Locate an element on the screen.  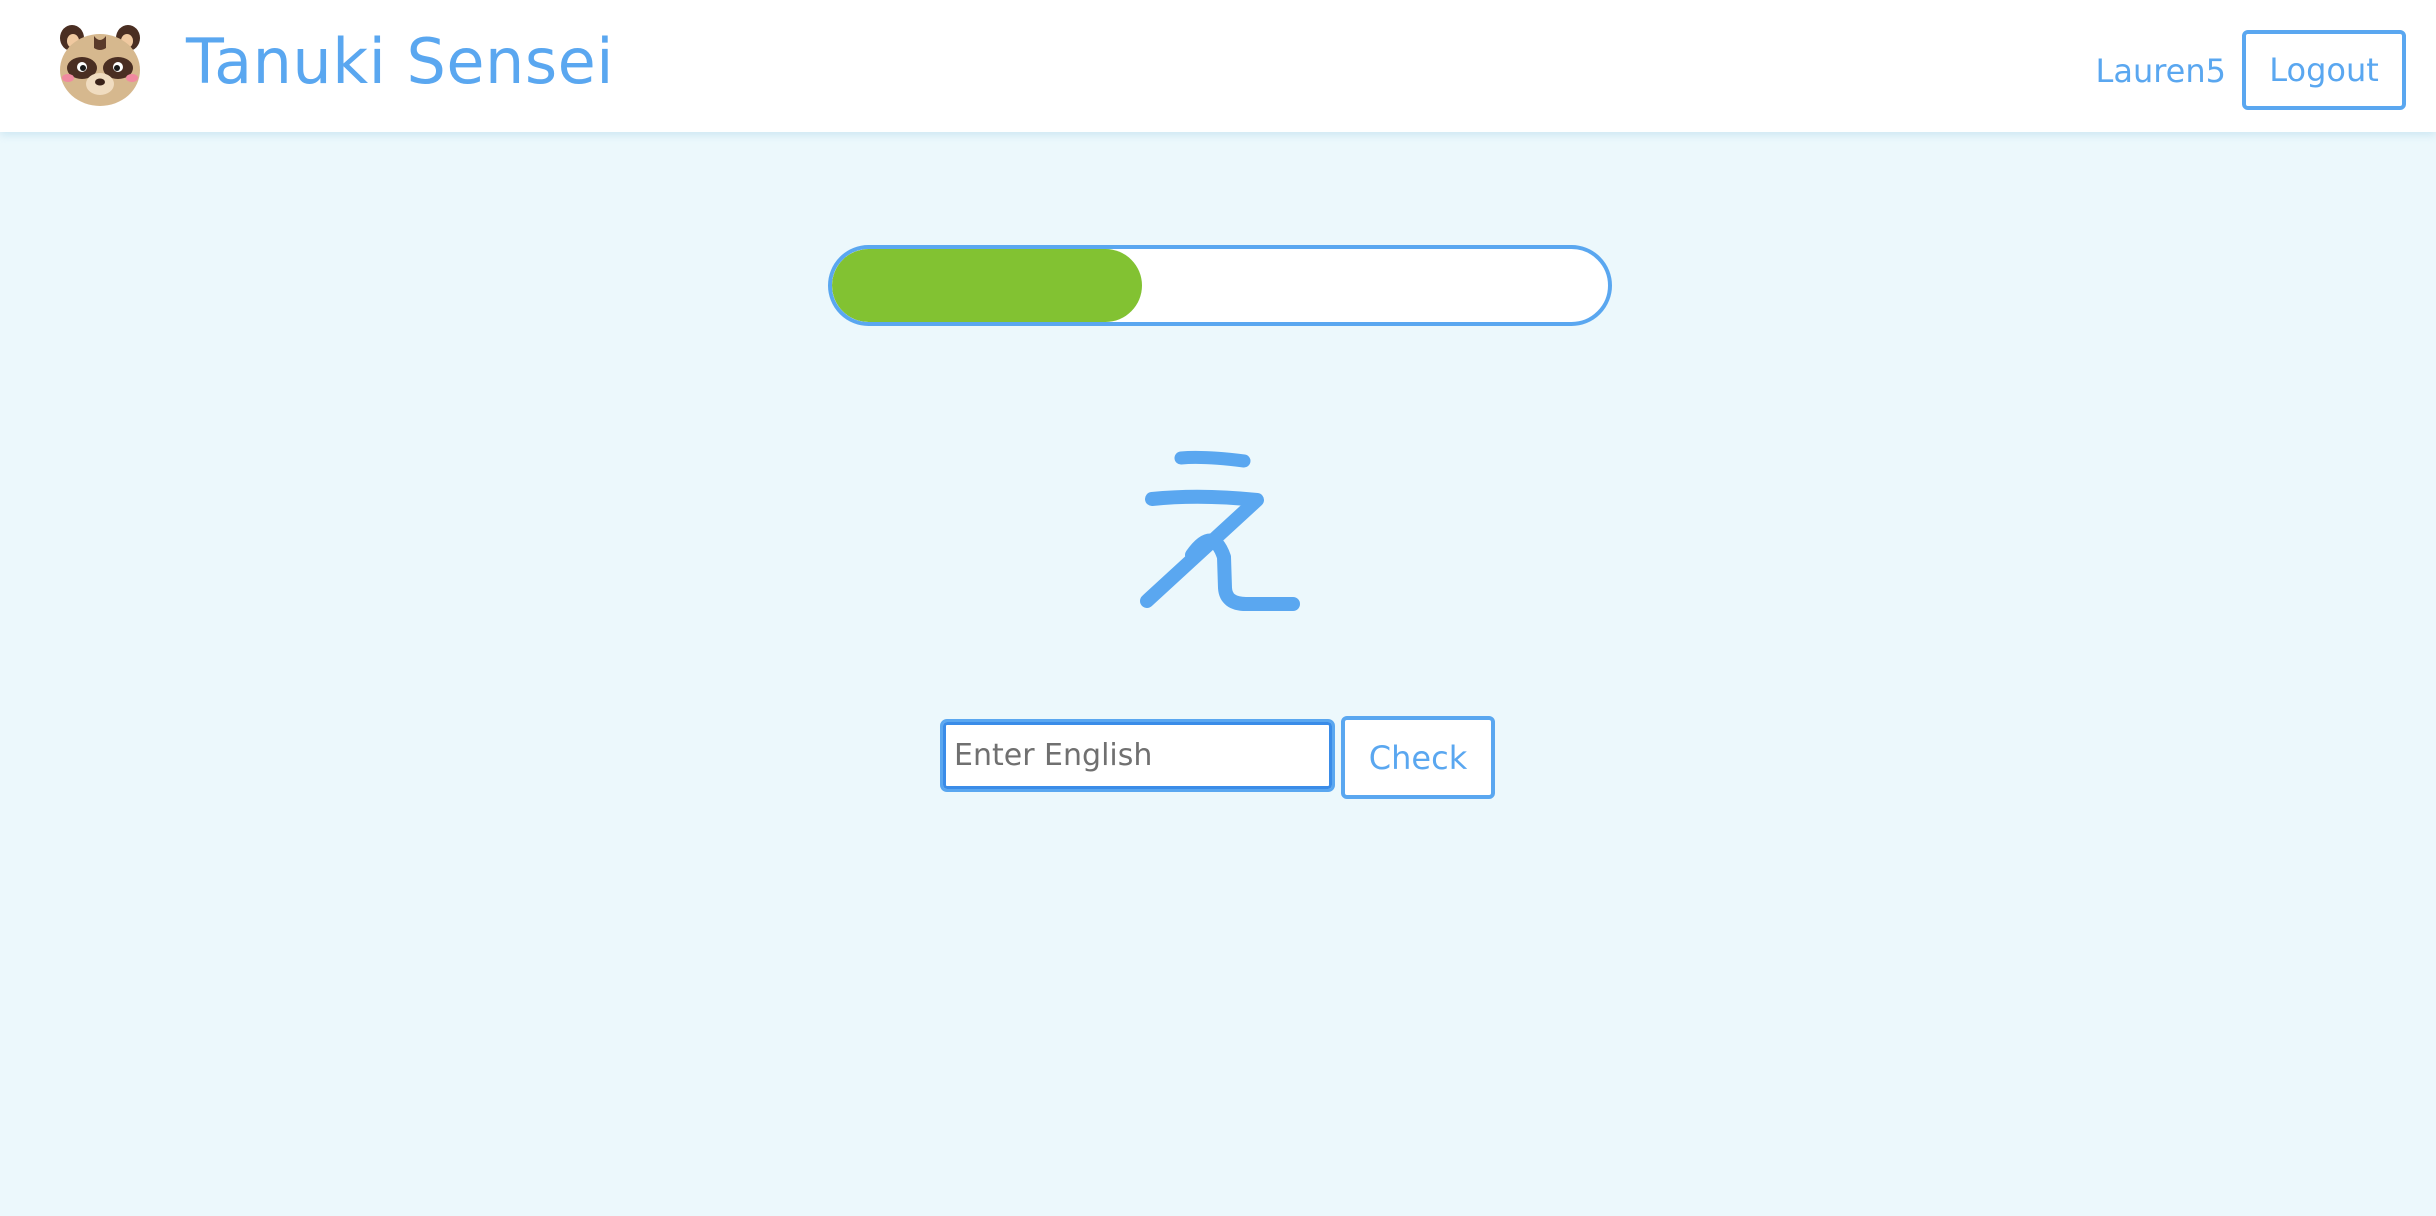
kana-character: え is located at coordinates (1220, 530).